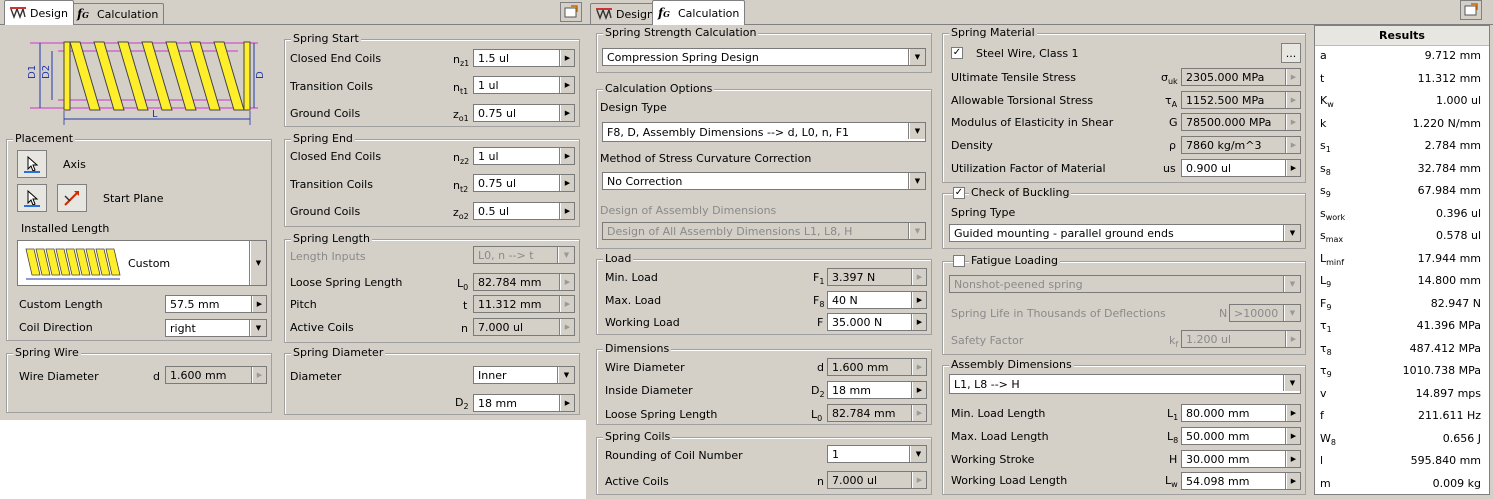 The height and width of the screenshot is (499, 1493). Describe the element at coordinates (1241, 413) in the screenshot. I see `min-load-length-input: 80.000 mm ▶` at that location.